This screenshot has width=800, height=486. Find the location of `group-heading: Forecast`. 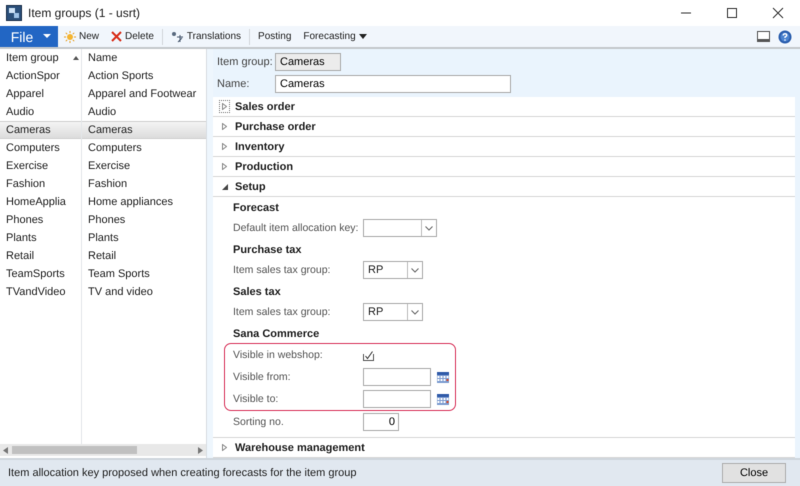

group-heading: Forecast is located at coordinates (256, 208).